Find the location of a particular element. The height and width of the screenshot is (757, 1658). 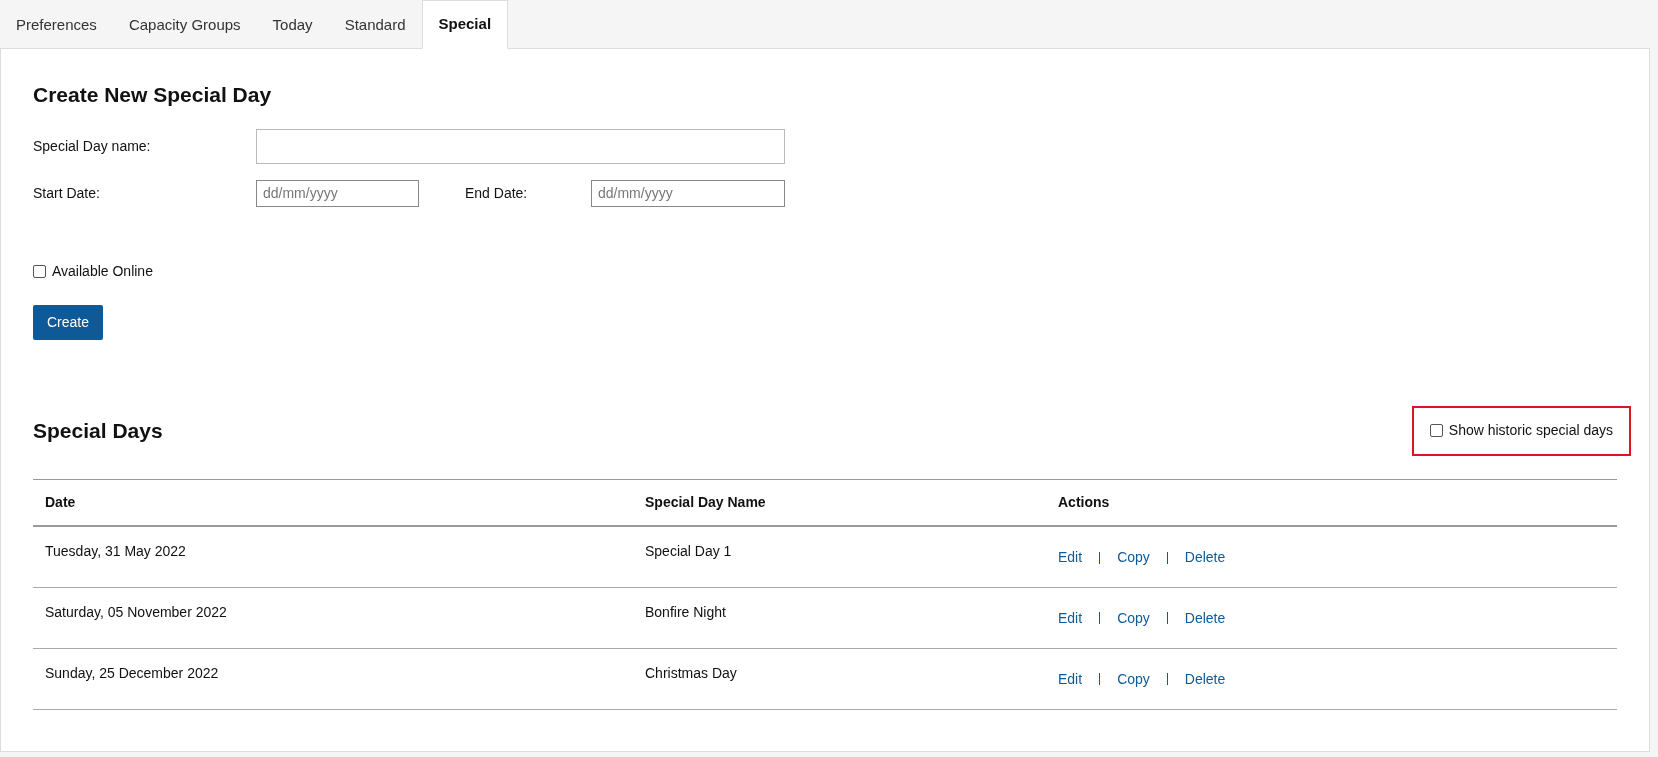

create-button: Create is located at coordinates (68, 322).